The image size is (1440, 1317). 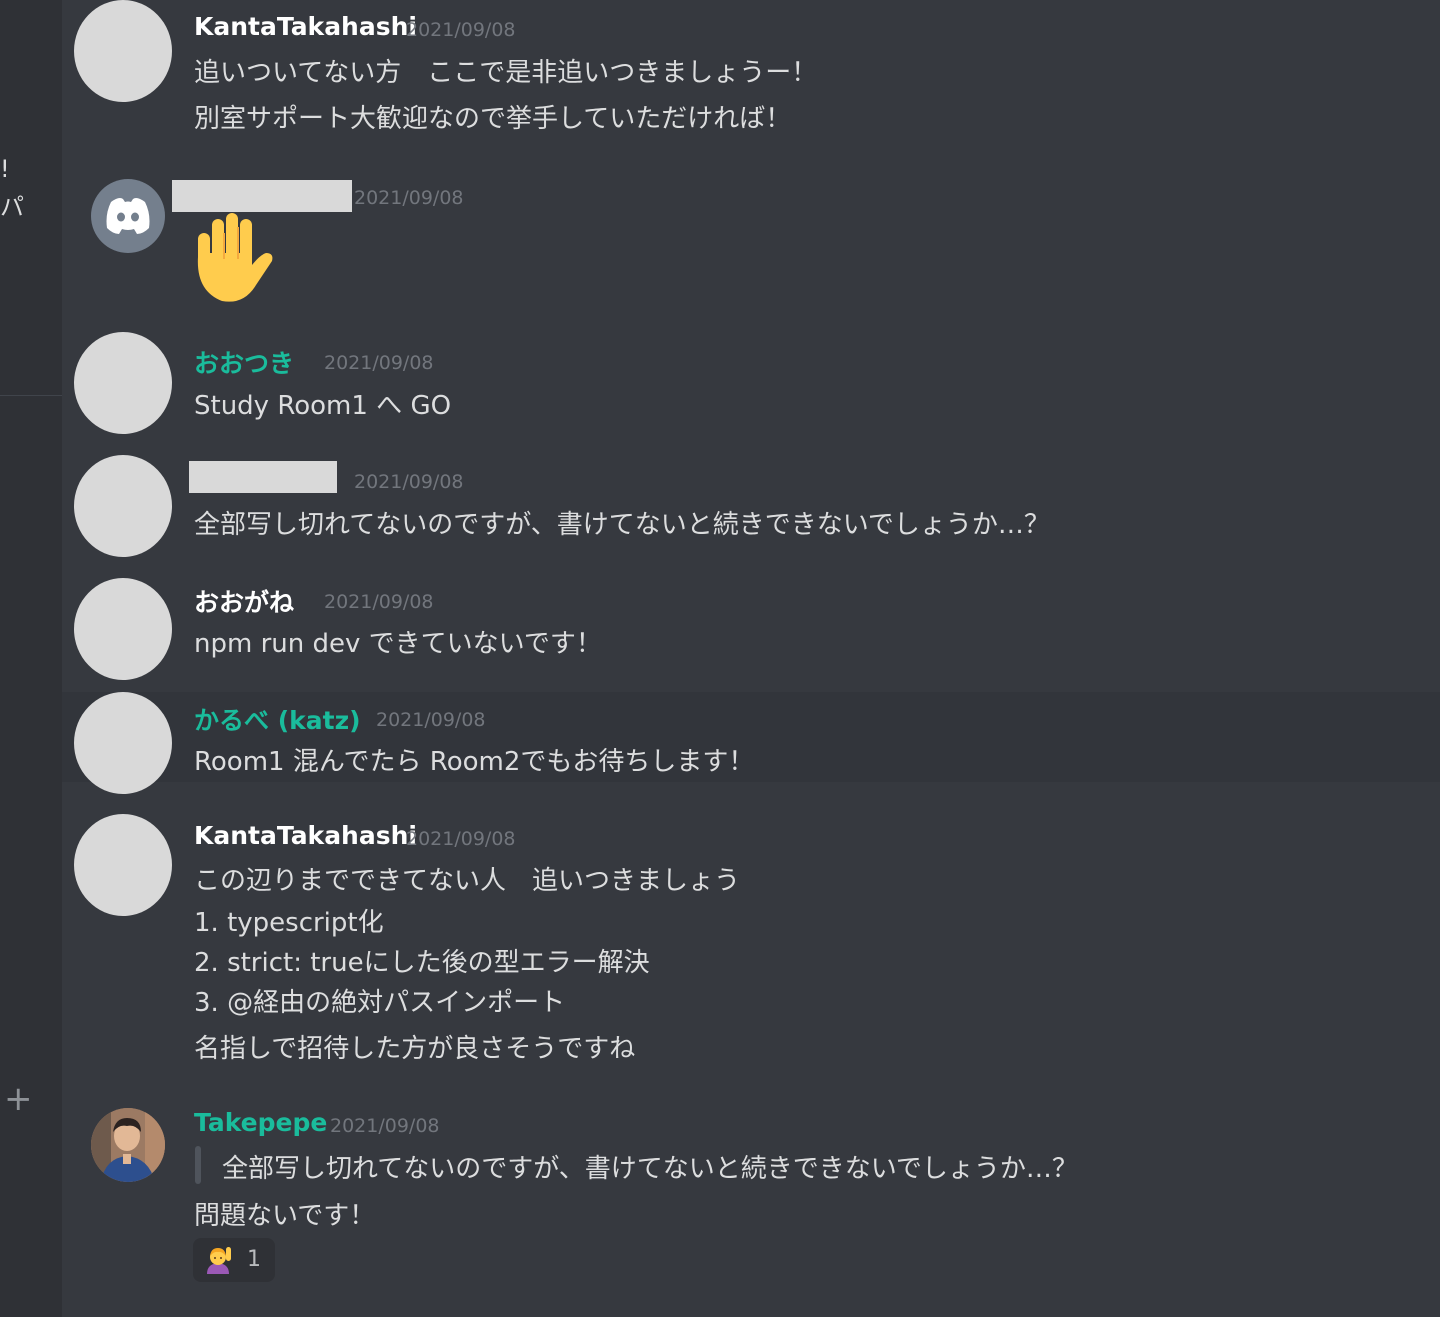 I want to click on message-text: 3. @経由の絶対パスインポート, so click(x=380, y=1003).